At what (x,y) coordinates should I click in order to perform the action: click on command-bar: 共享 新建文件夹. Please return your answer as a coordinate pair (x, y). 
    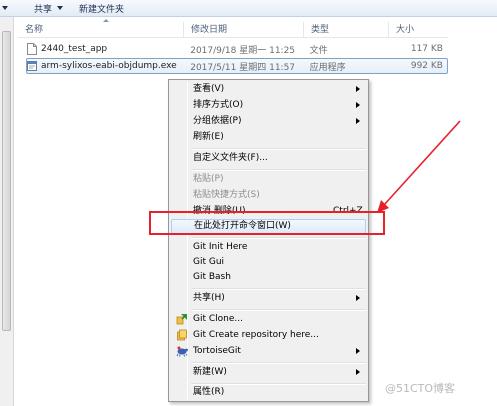
    Looking at the image, I should click on (248, 8).